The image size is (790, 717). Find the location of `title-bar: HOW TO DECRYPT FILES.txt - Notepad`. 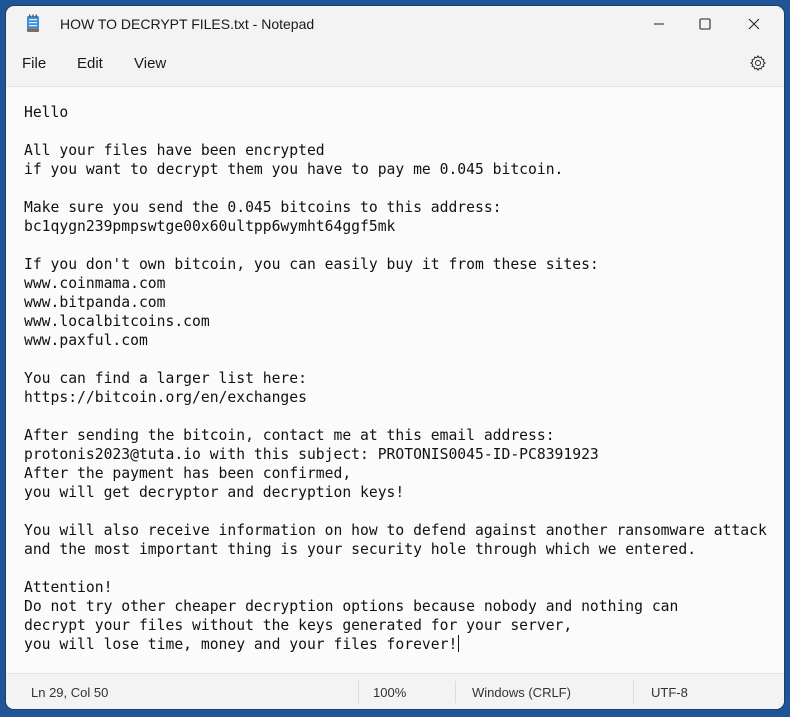

title-bar: HOW TO DECRYPT FILES.txt - Notepad is located at coordinates (395, 25).